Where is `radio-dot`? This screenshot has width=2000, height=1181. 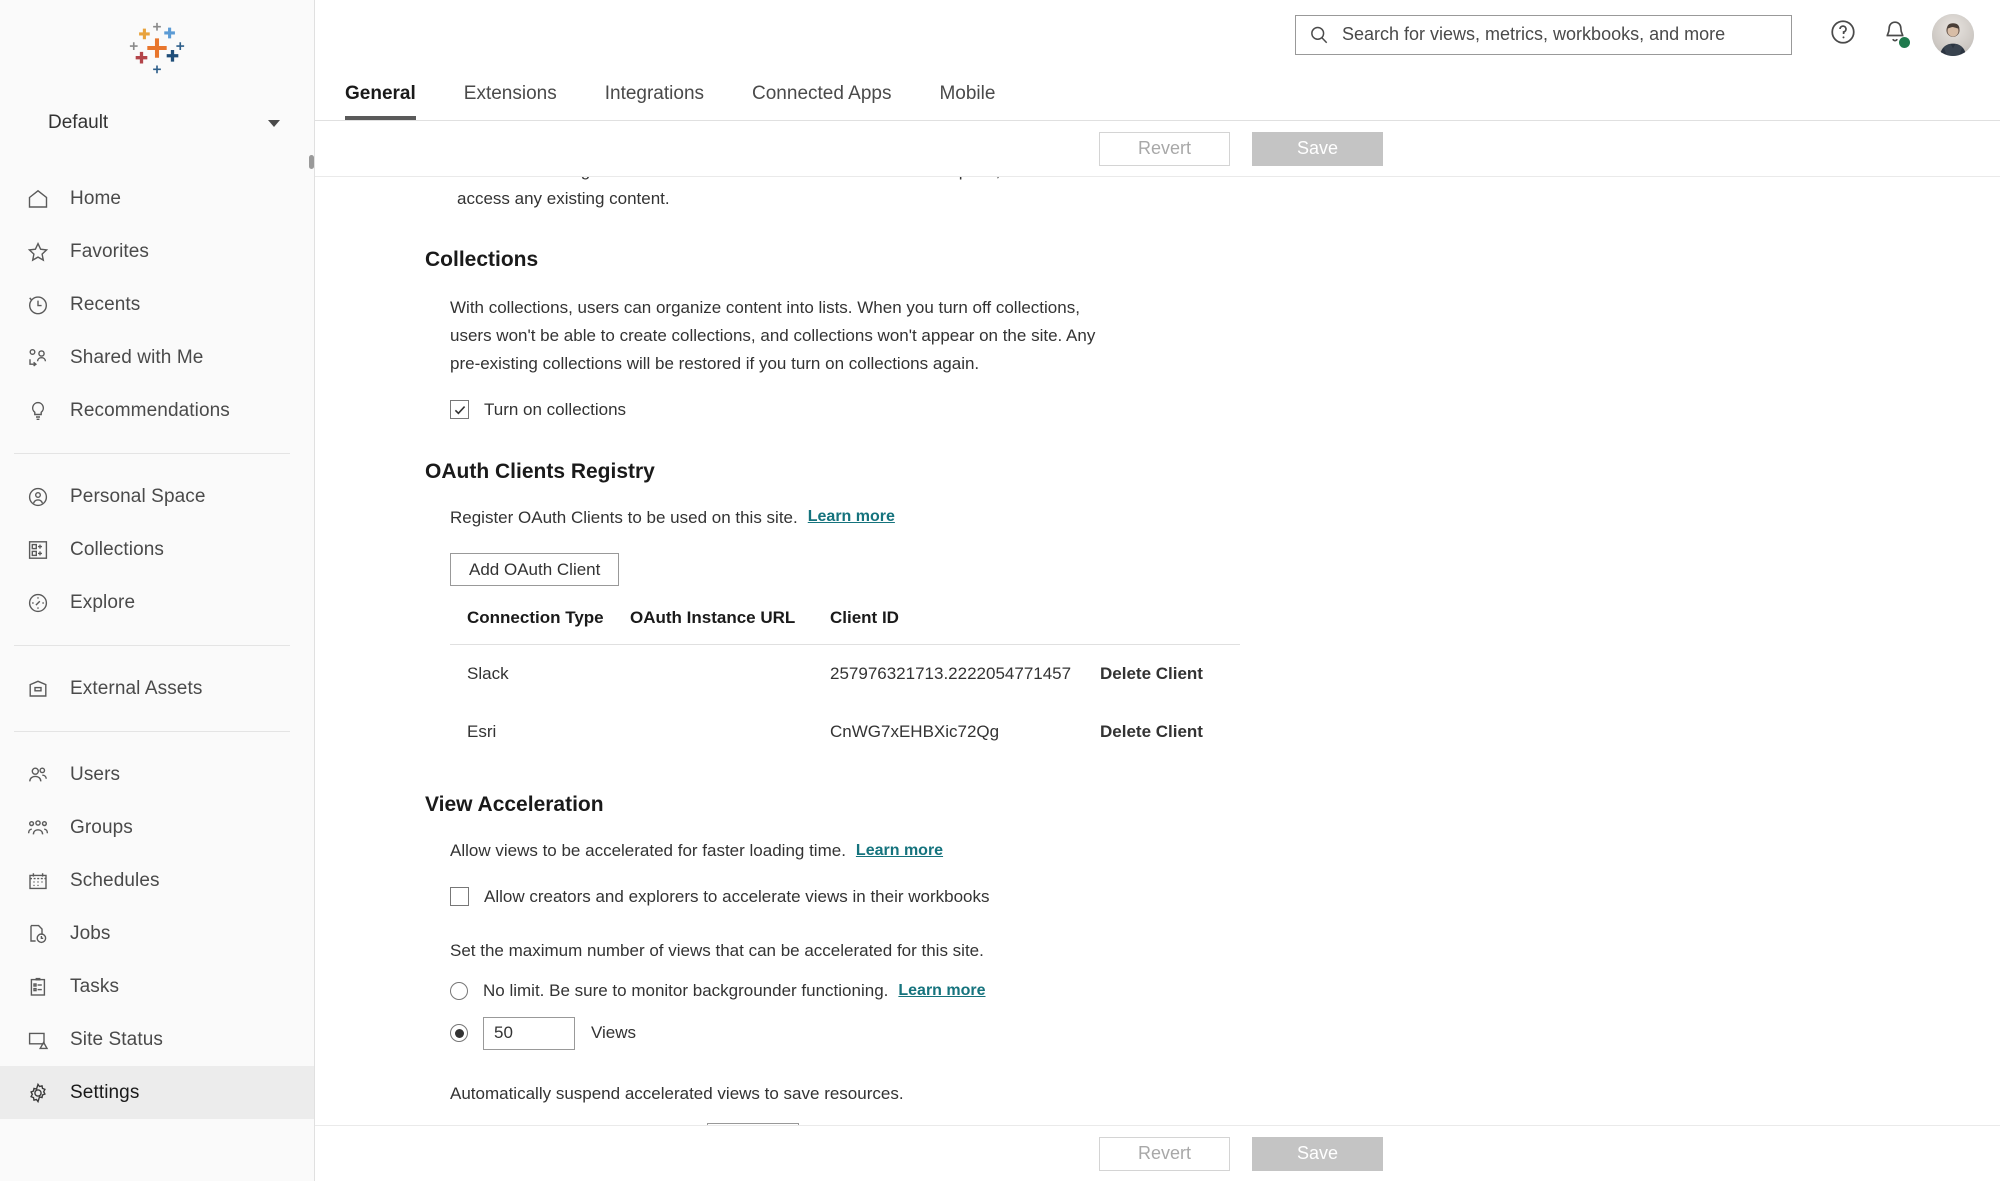
radio-dot is located at coordinates (459, 1033).